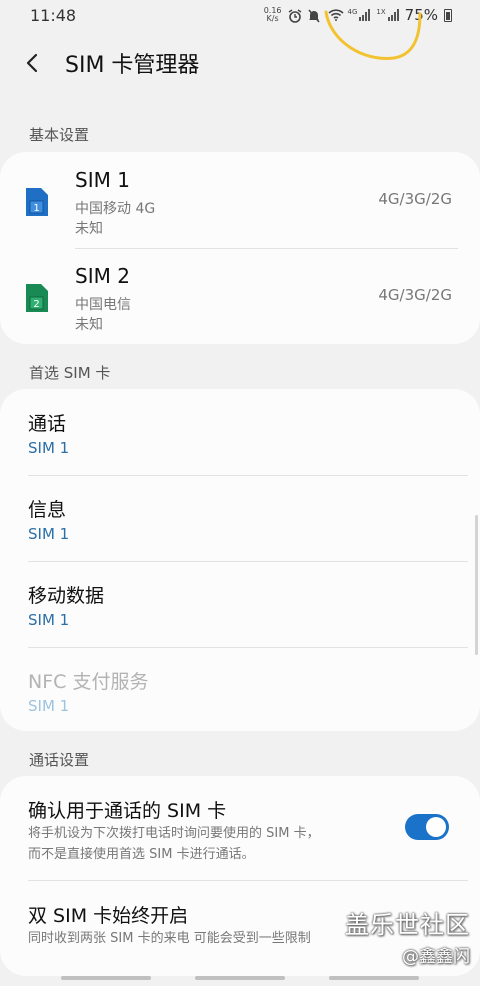 The width and height of the screenshot is (480, 986). Describe the element at coordinates (415, 295) in the screenshot. I see `sim2-network-mode: 4G/3G/2G` at that location.